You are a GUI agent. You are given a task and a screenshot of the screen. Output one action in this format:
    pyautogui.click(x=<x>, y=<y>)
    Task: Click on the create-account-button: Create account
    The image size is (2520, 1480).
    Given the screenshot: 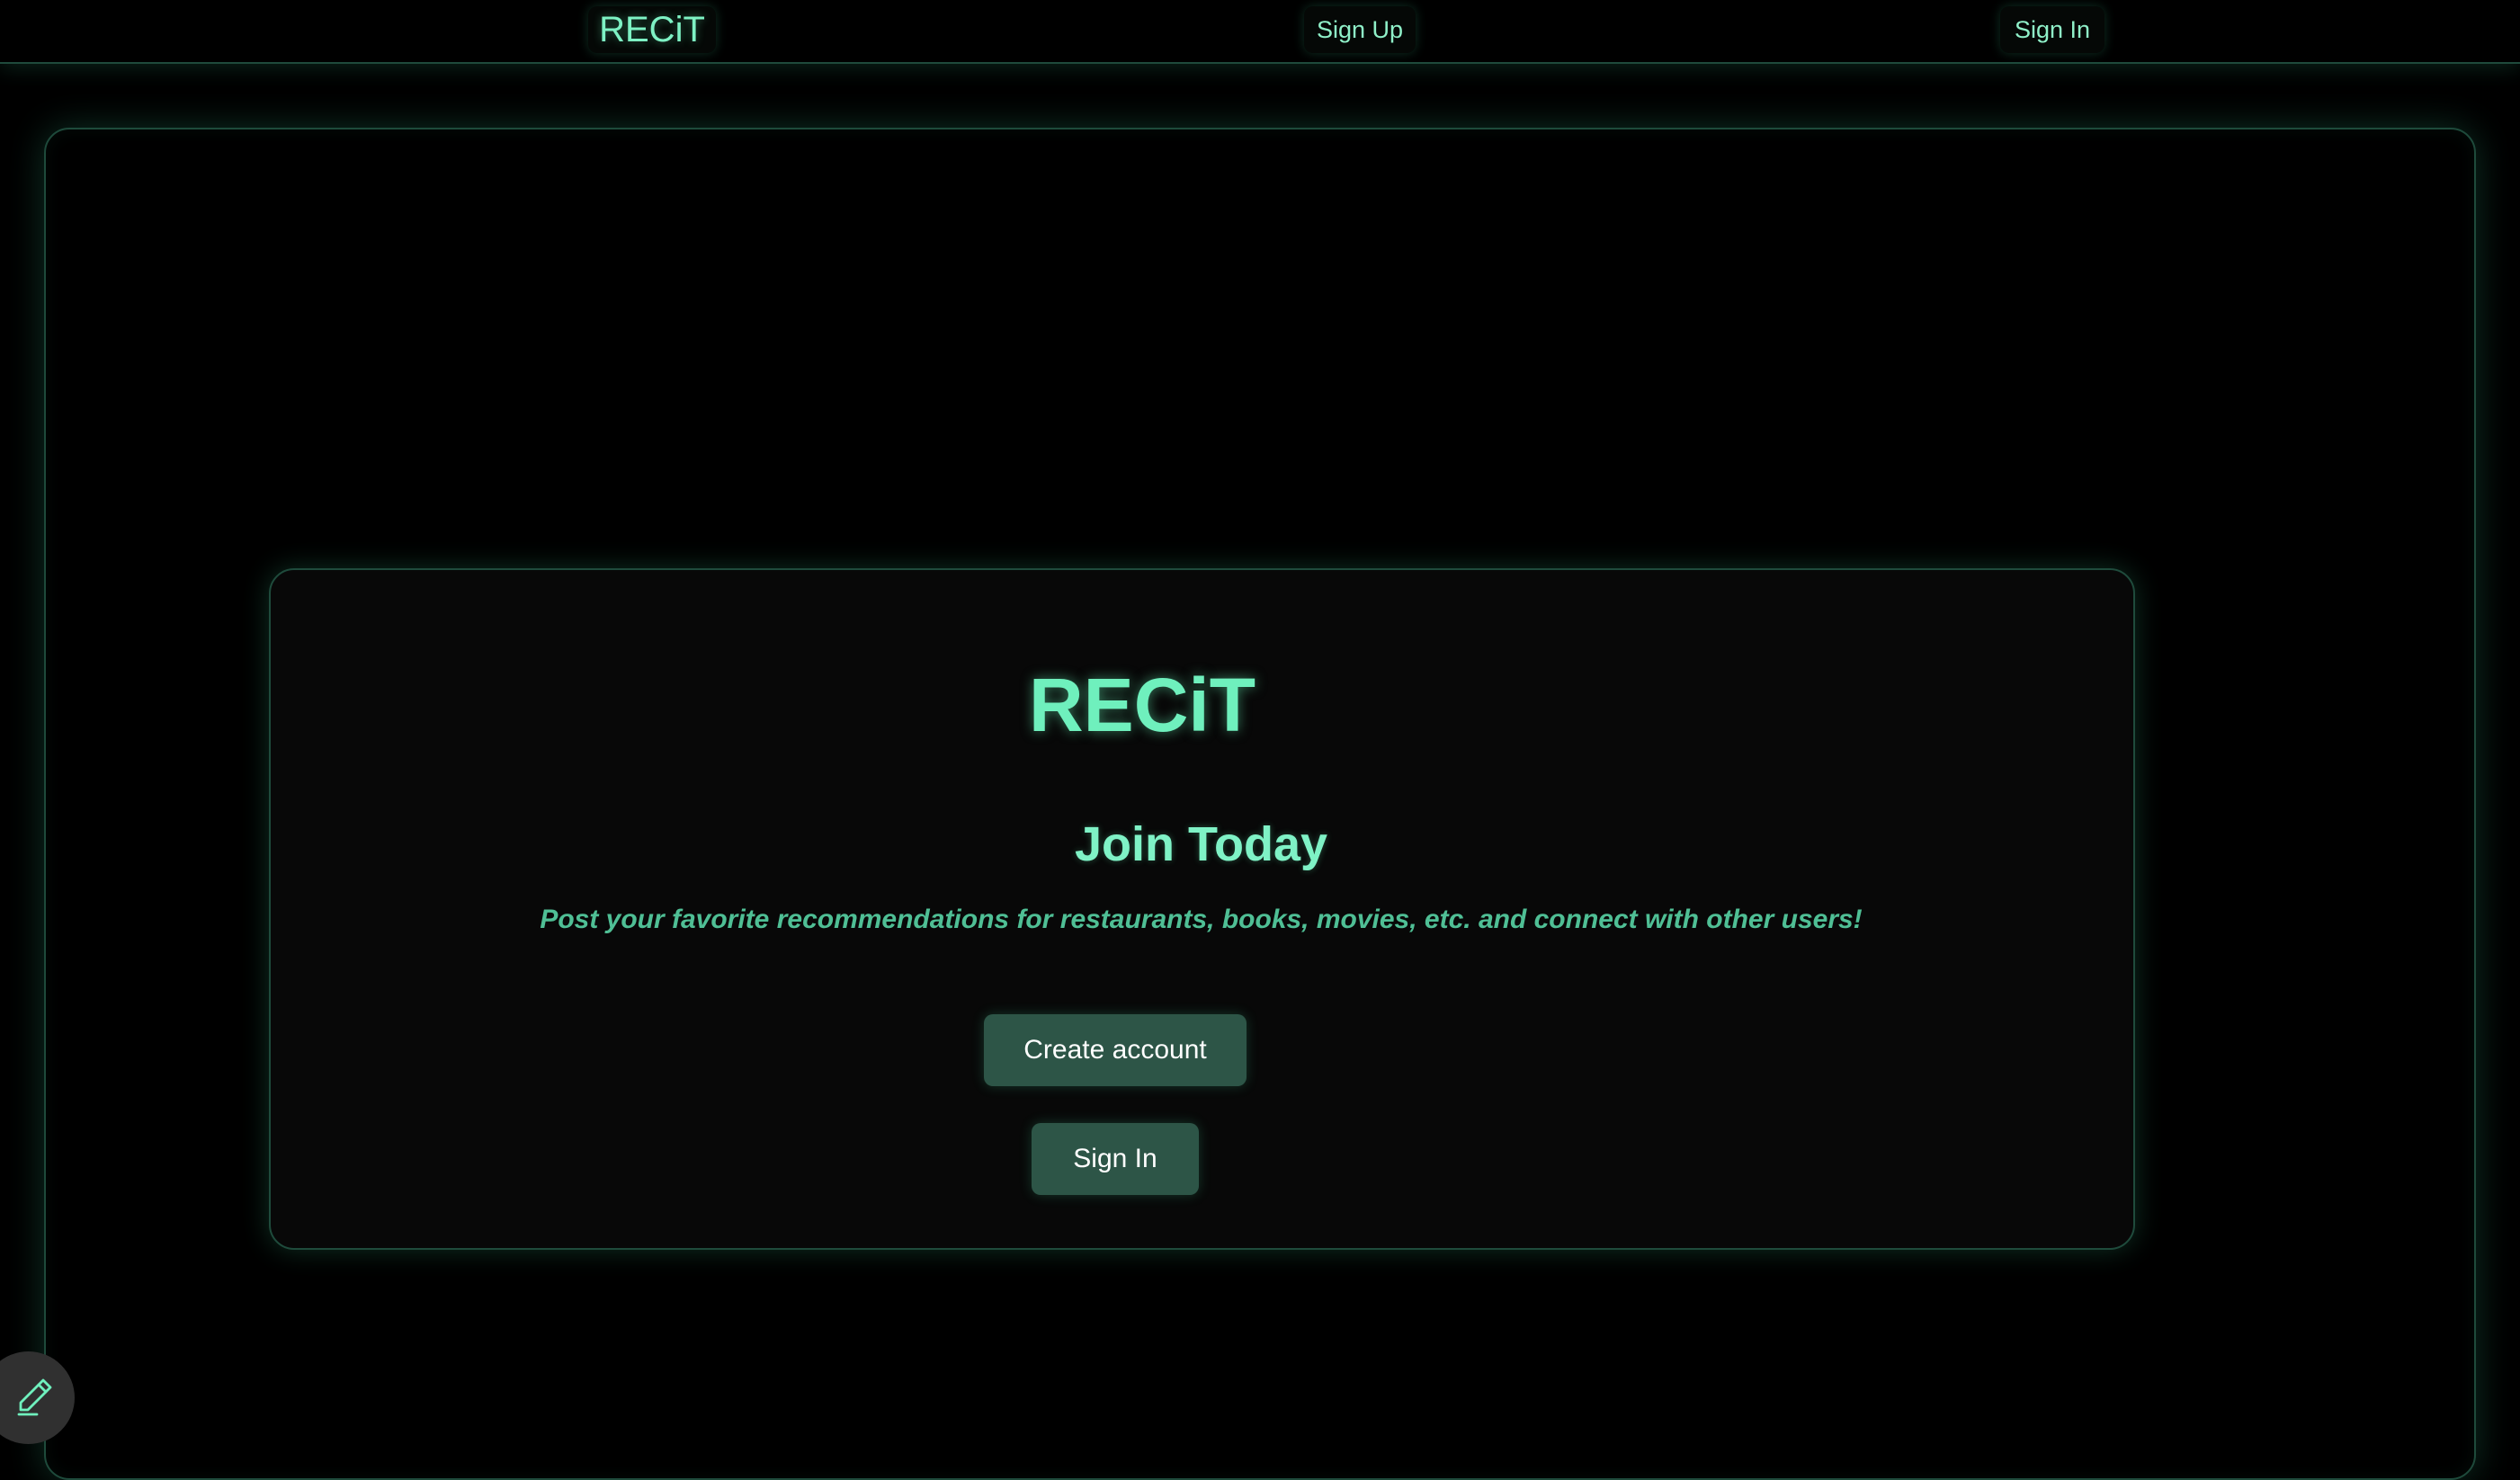 What is the action you would take?
    pyautogui.click(x=1115, y=1050)
    